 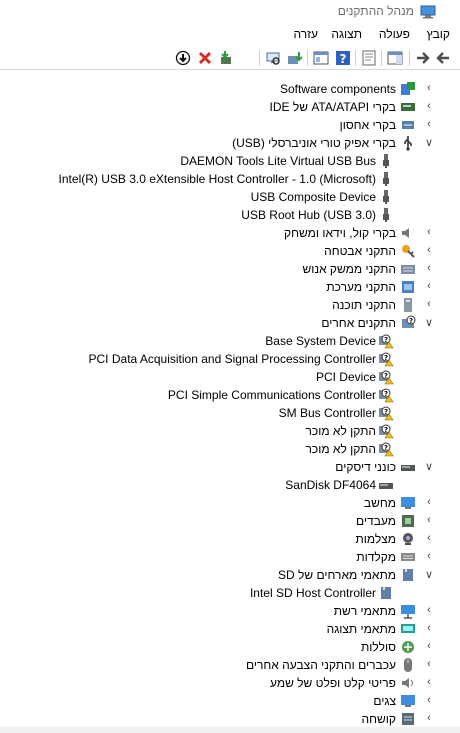 What do you see at coordinates (369, 58) in the screenshot?
I see `properties-icon` at bounding box center [369, 58].